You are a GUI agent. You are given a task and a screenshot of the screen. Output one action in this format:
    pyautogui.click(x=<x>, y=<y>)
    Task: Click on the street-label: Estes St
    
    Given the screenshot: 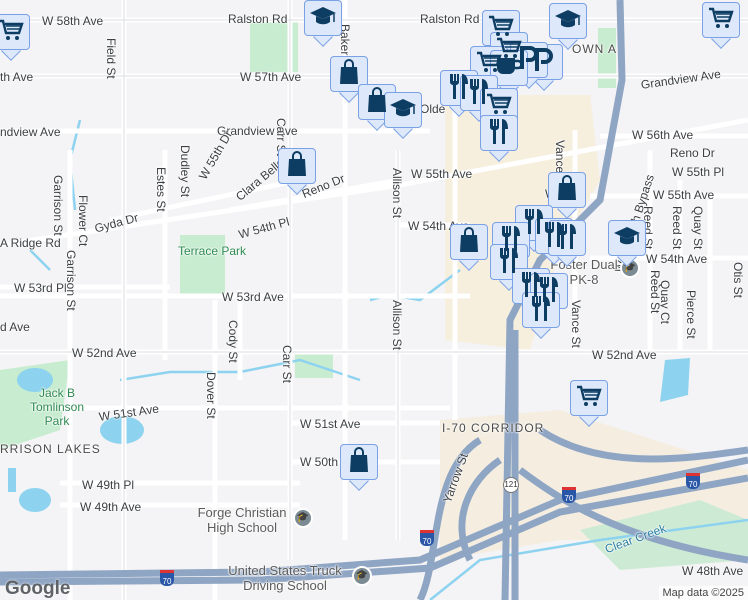 What is the action you would take?
    pyautogui.click(x=161, y=189)
    